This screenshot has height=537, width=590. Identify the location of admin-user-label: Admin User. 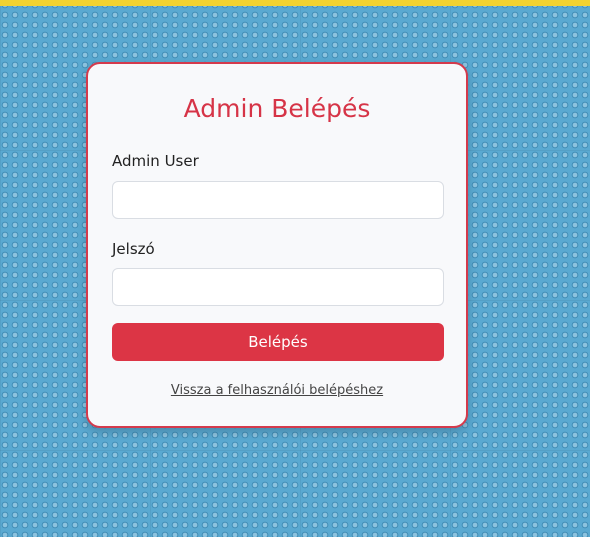
(155, 161).